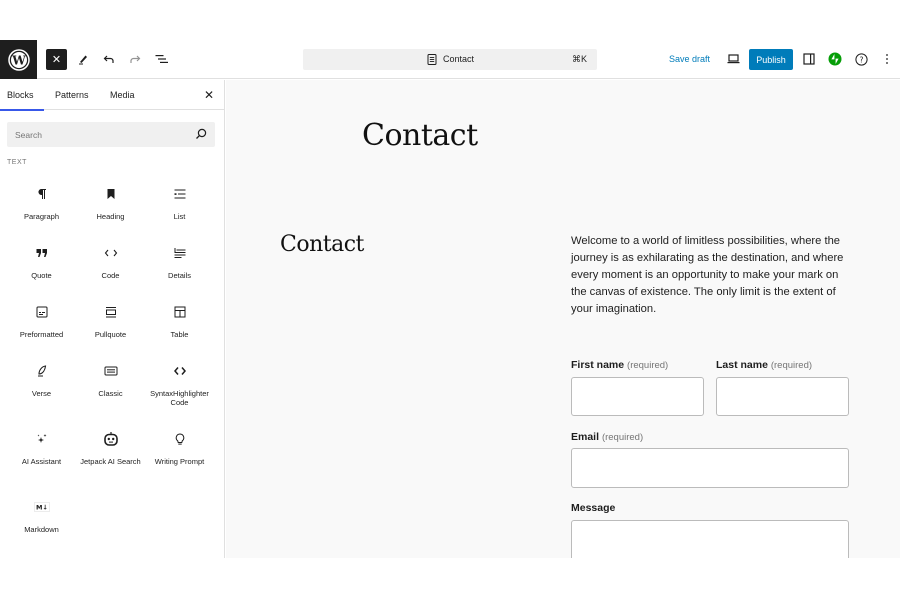 This screenshot has height=600, width=900. What do you see at coordinates (41, 203) in the screenshot?
I see `block-paragraph: Paragraph` at bounding box center [41, 203].